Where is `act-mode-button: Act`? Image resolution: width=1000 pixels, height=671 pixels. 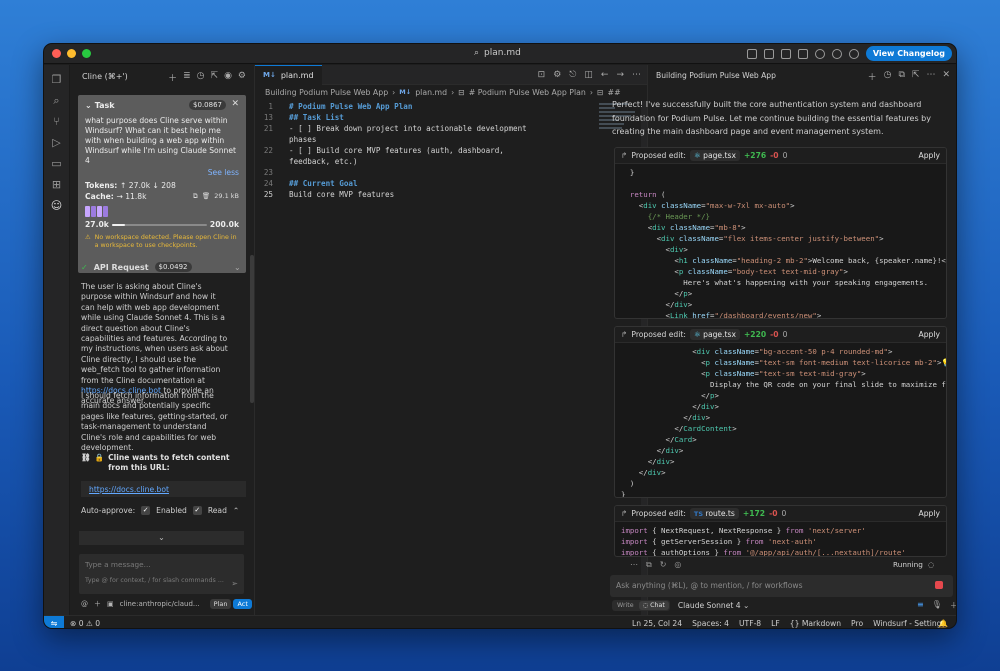
act-mode-button: Act is located at coordinates (242, 604).